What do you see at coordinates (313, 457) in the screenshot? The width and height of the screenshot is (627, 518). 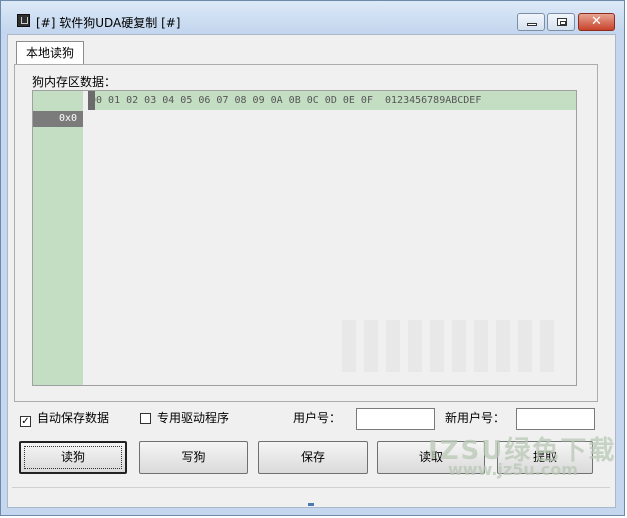 I see `save-button: 保存` at bounding box center [313, 457].